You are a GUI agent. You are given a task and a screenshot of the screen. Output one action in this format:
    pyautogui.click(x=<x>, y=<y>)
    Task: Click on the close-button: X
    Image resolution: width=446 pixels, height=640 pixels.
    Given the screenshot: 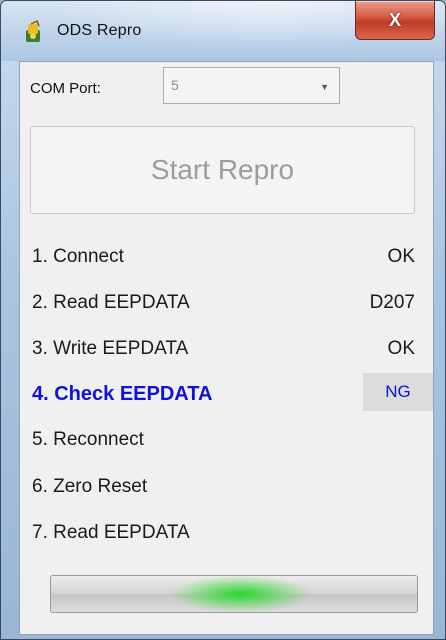 What is the action you would take?
    pyautogui.click(x=395, y=20)
    